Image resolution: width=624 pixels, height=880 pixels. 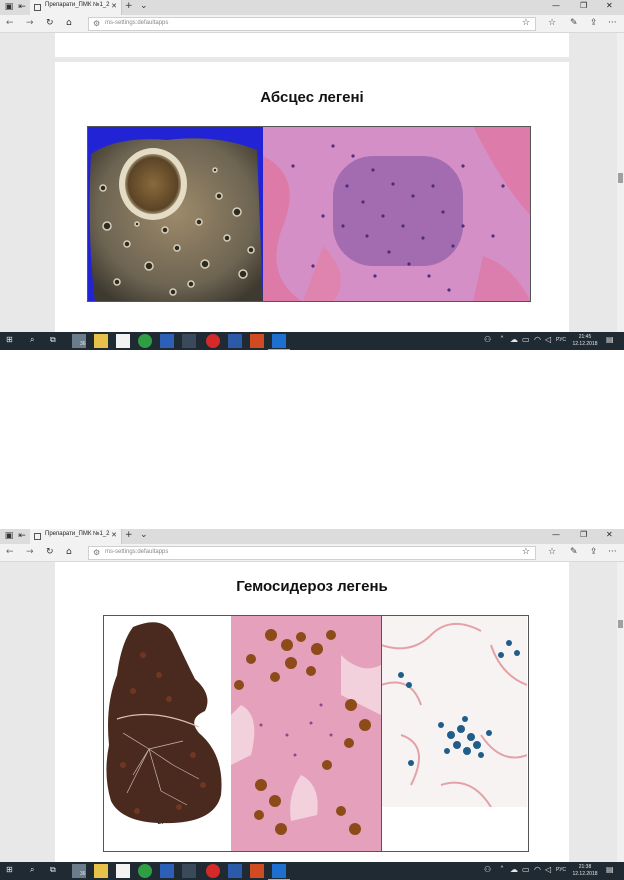 I want to click on clock-time: 21:45, so click(x=585, y=337).